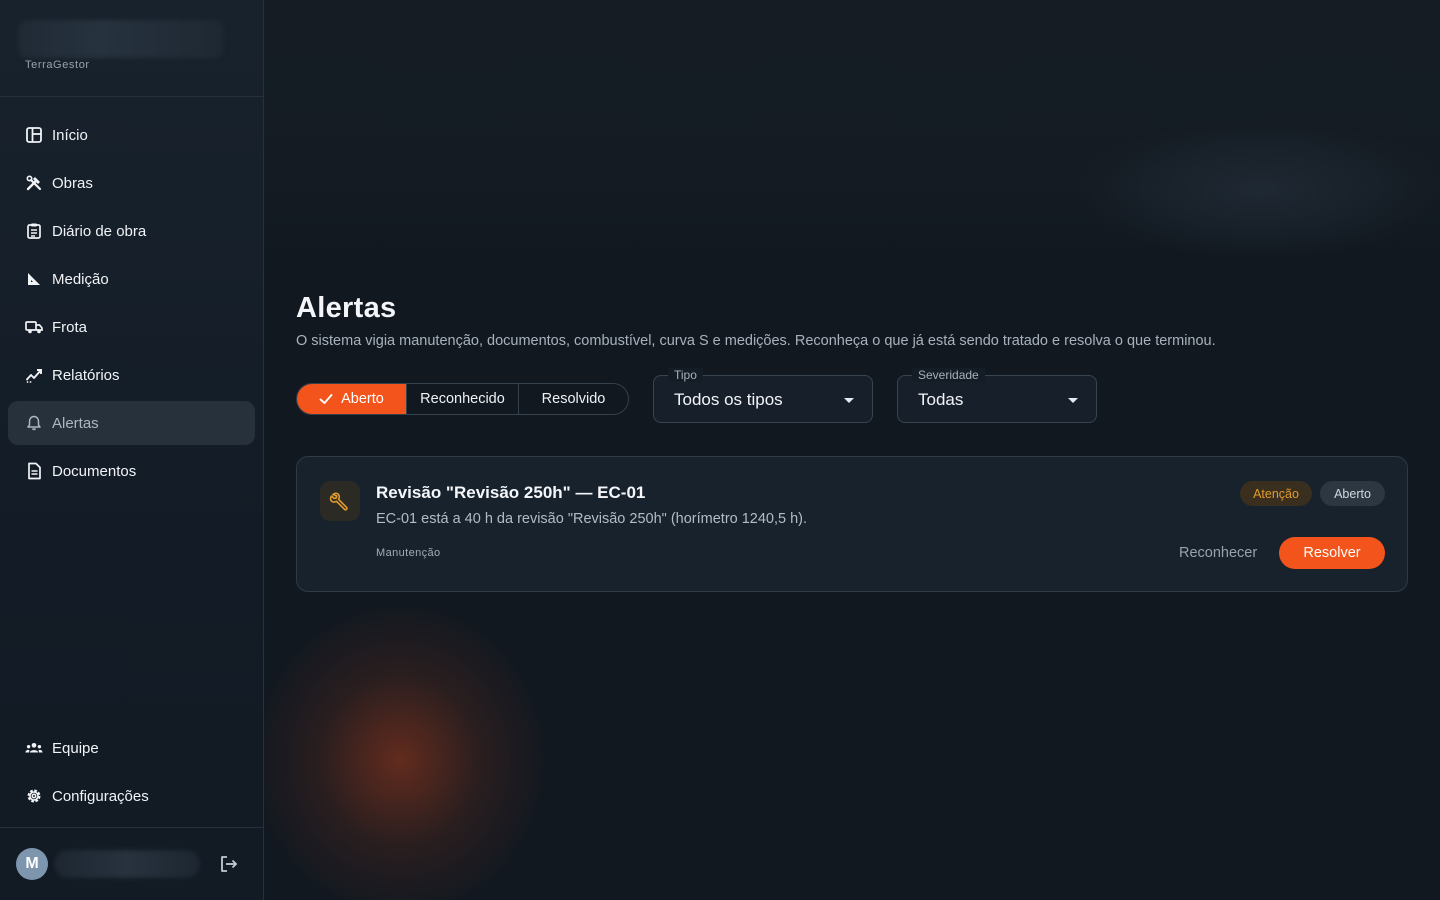 This screenshot has height=900, width=1440. I want to click on truck-icon, so click(34, 327).